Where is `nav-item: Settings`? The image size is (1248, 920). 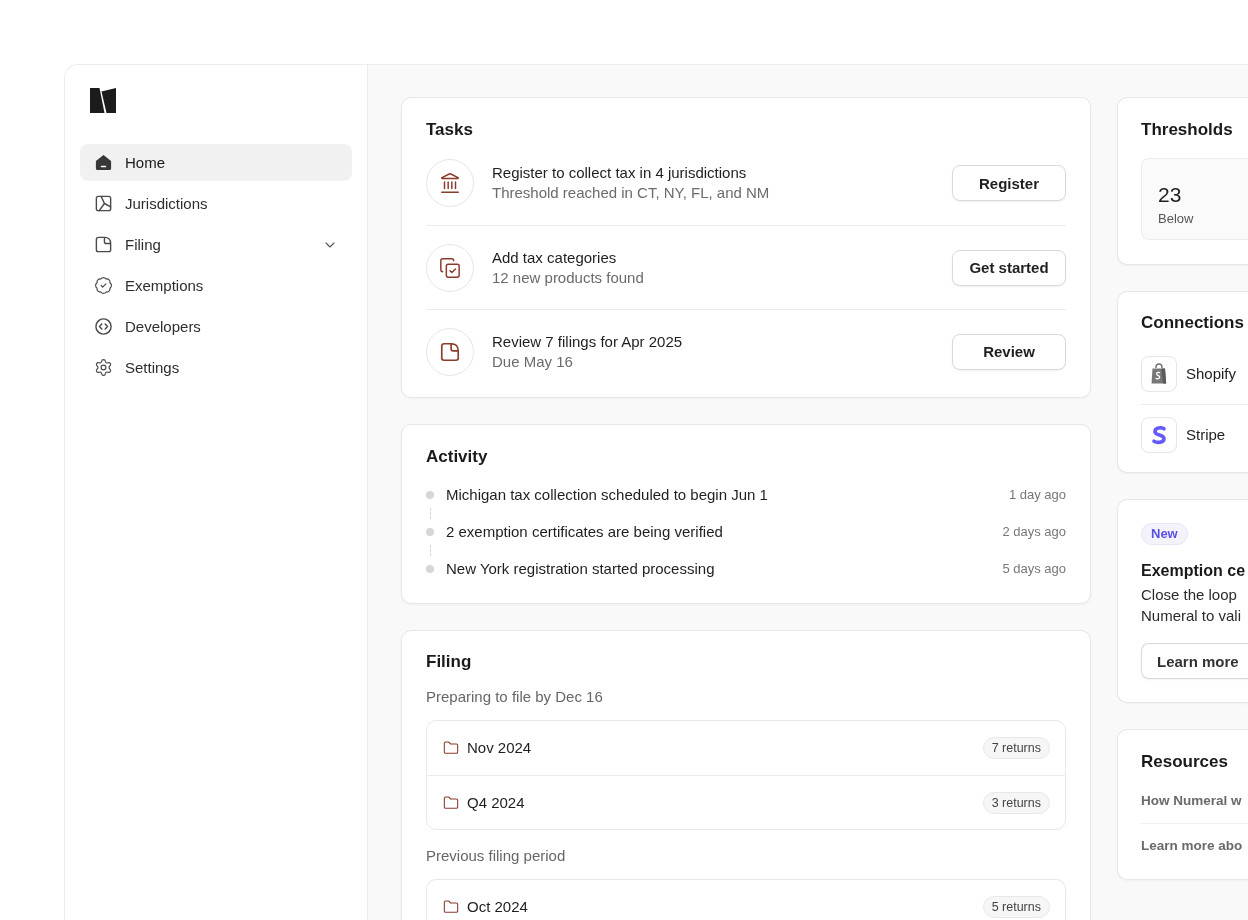 nav-item: Settings is located at coordinates (216, 367).